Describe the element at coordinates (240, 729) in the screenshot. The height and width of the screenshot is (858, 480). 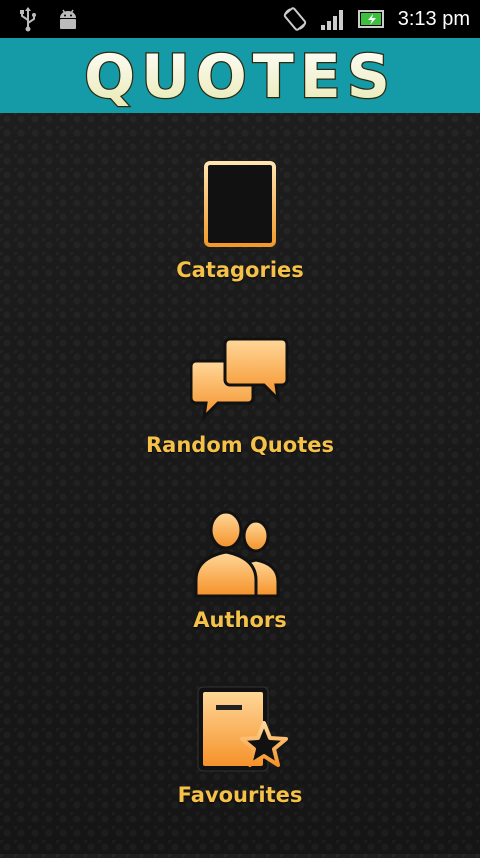
I see `favourite-star-icon` at that location.